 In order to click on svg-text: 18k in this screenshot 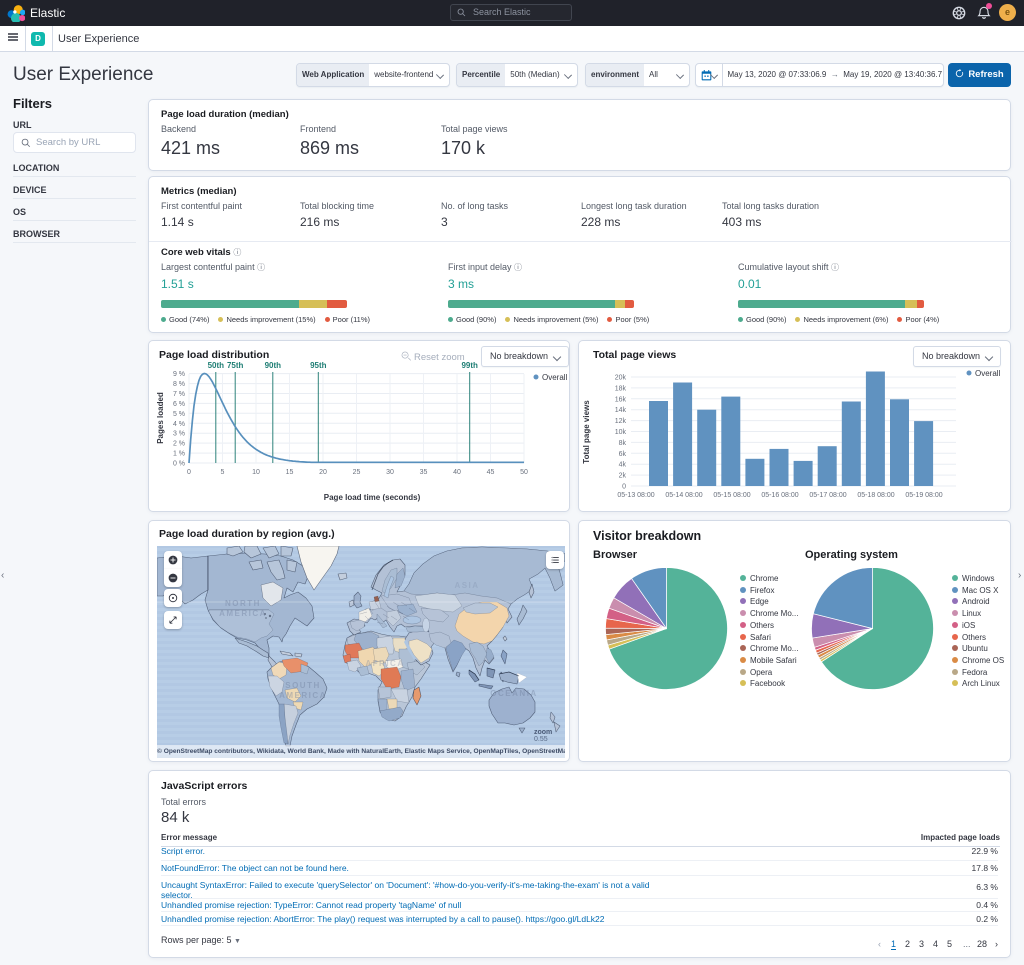, I will do `click(621, 388)`.